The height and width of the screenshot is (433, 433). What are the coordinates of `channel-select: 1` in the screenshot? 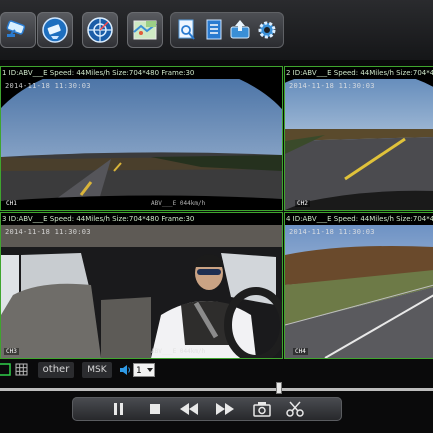 It's located at (144, 370).